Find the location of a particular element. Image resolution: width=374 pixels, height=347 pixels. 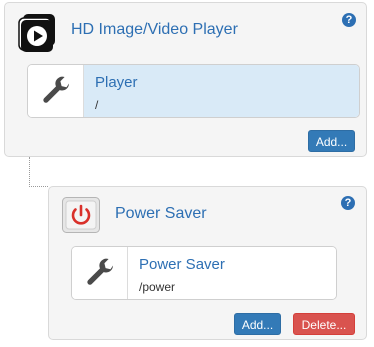

plugin-name: Power Saver is located at coordinates (182, 264).